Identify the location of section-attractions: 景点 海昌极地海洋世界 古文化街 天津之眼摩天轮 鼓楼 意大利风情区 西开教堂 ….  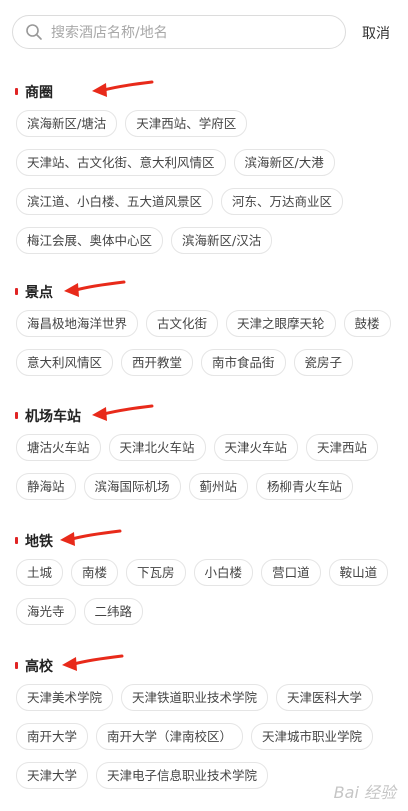
(204, 334).